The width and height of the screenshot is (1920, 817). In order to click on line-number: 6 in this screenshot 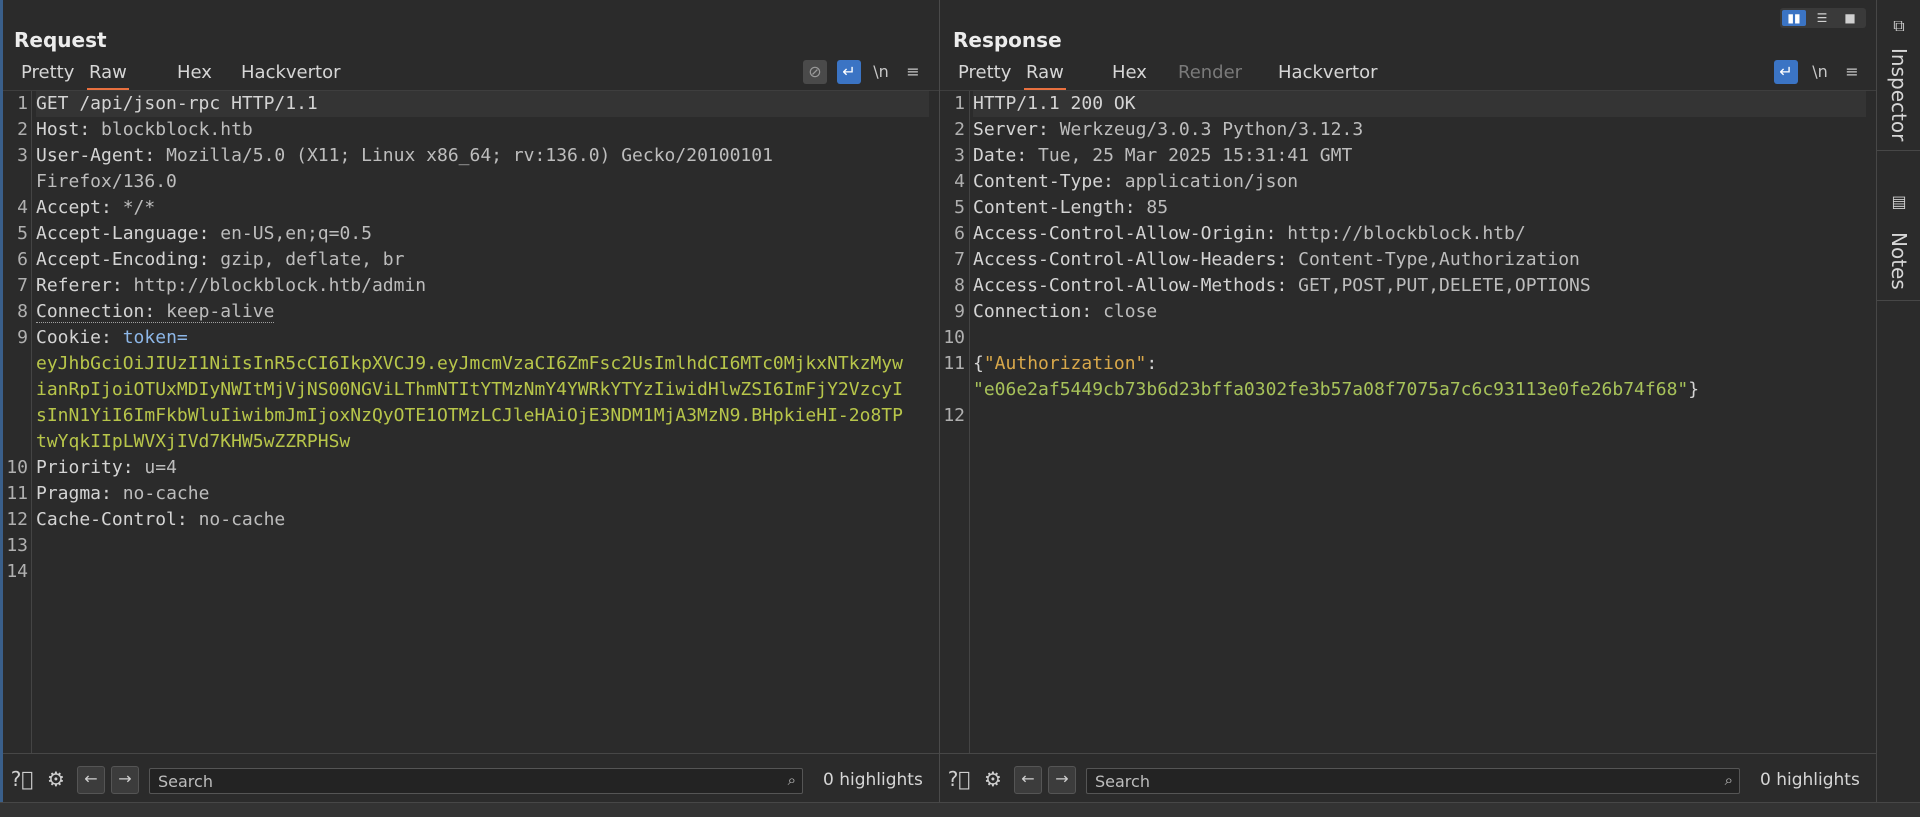, I will do `click(22, 259)`.